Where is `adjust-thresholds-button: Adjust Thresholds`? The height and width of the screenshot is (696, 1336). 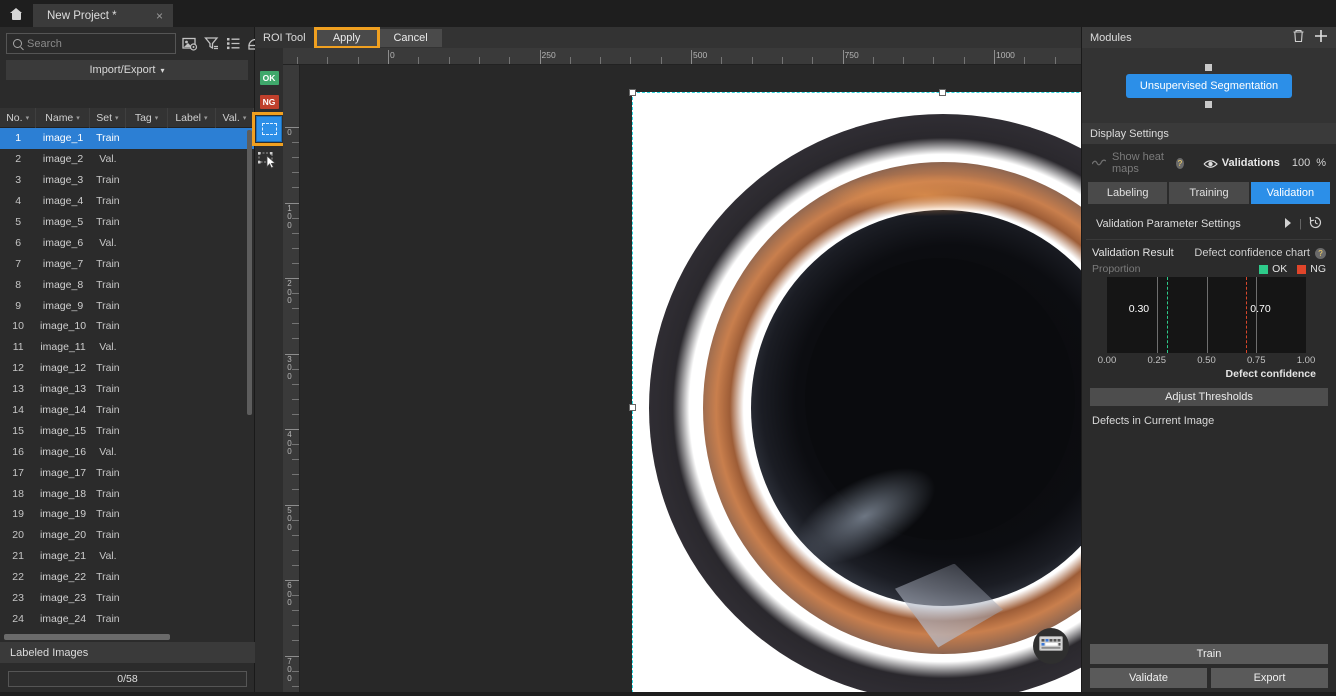 adjust-thresholds-button: Adjust Thresholds is located at coordinates (1209, 397).